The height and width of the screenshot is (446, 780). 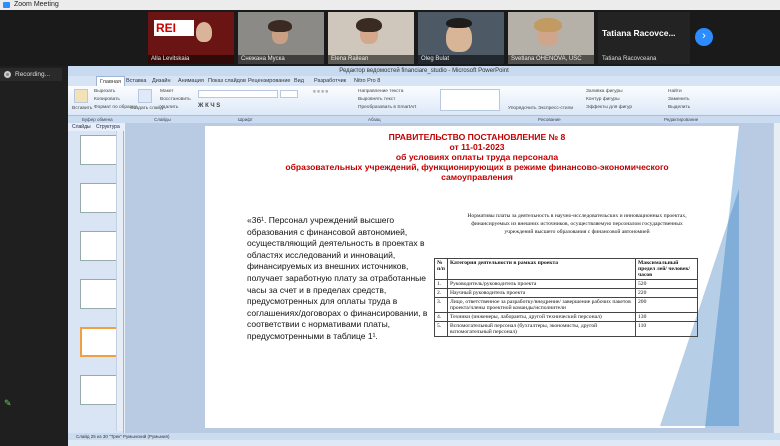 I want to click on copy-button: Копировать, so click(x=107, y=99).